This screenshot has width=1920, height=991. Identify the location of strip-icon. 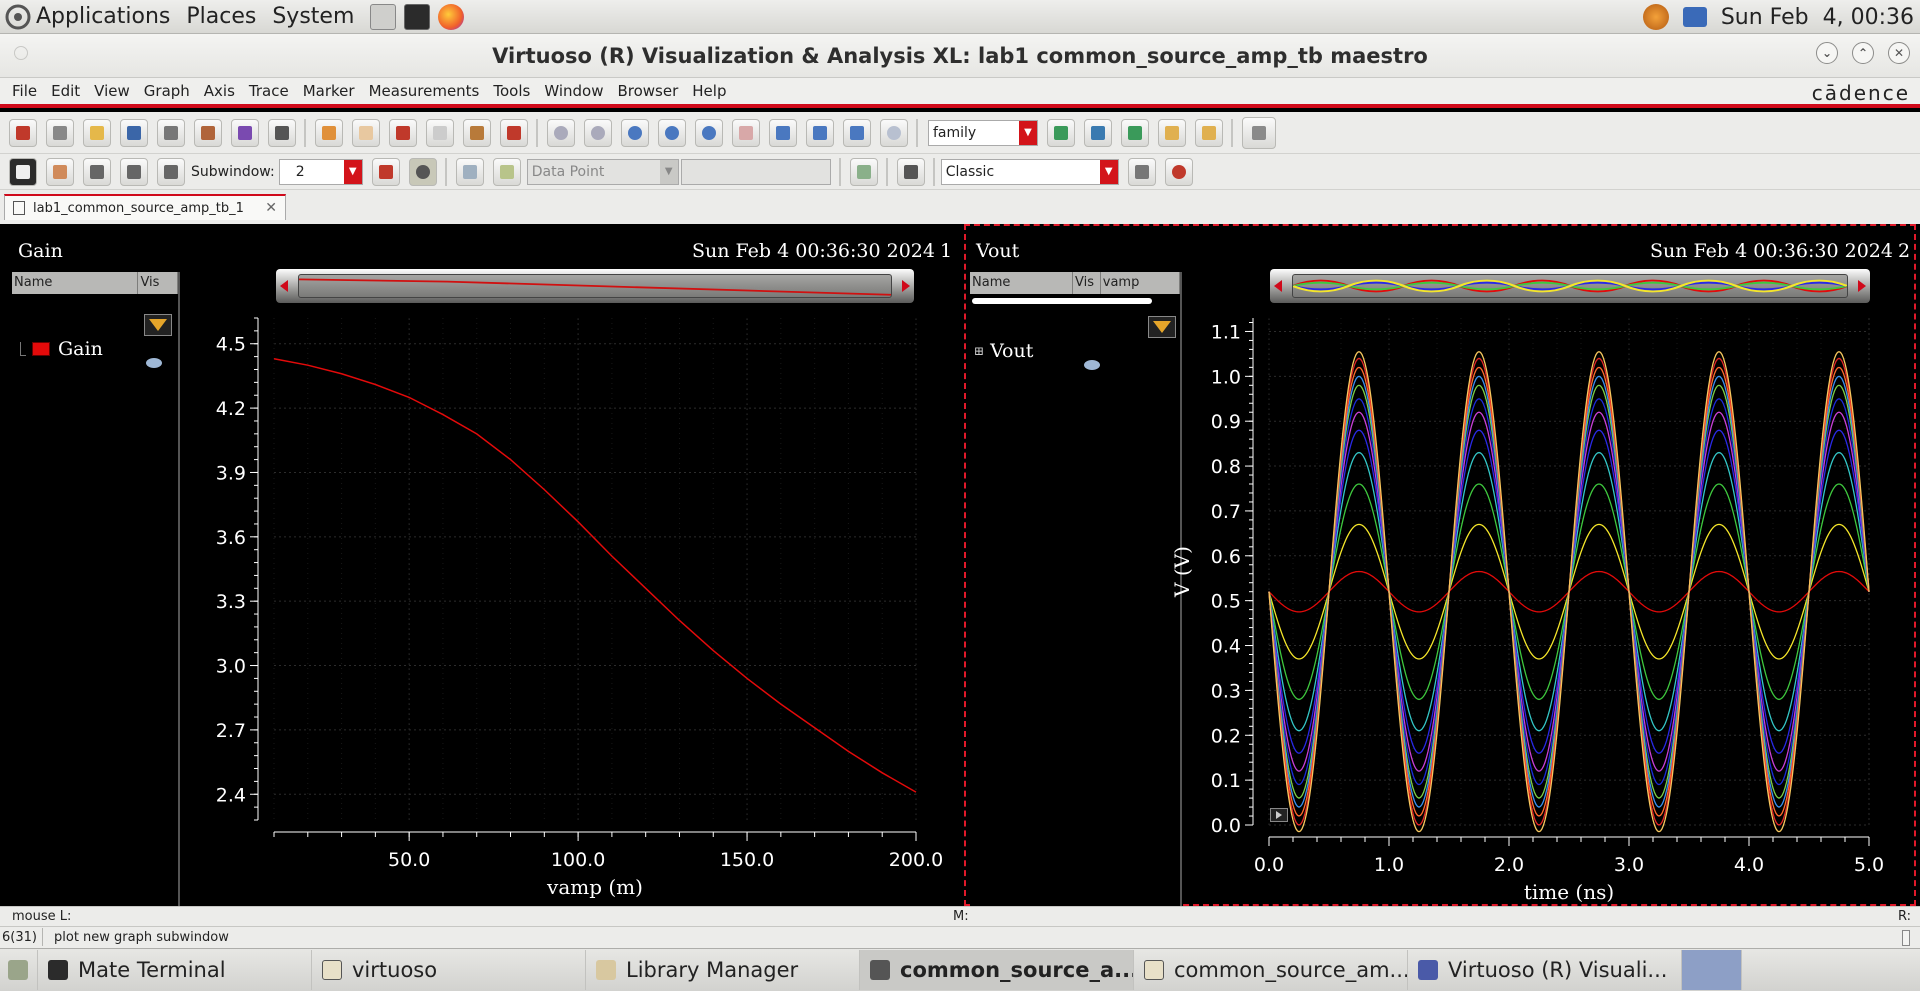
(1061, 132).